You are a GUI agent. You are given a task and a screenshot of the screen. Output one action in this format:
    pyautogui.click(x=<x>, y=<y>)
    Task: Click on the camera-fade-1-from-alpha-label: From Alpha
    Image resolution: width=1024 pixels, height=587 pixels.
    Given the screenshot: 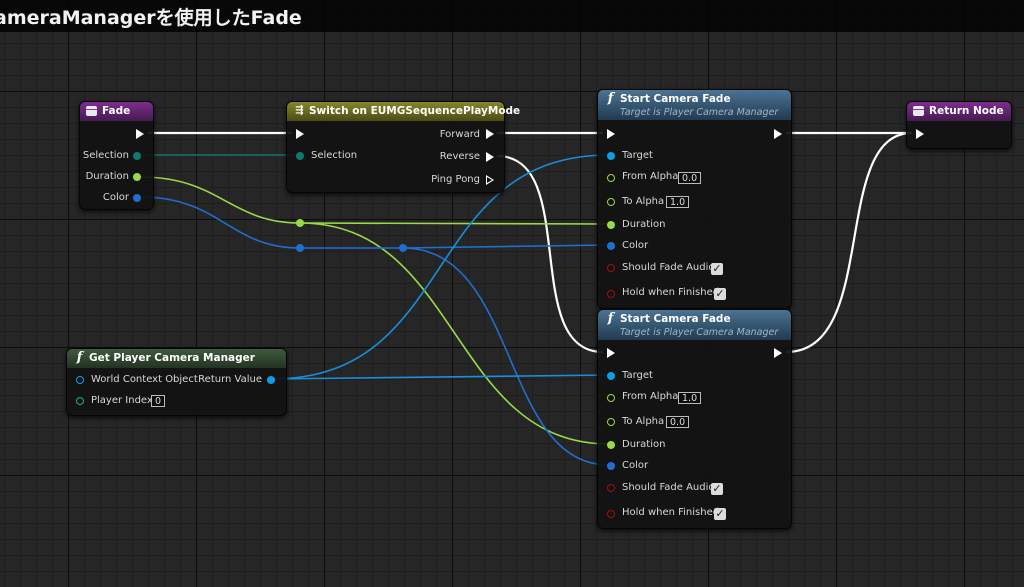 What is the action you would take?
    pyautogui.click(x=650, y=176)
    